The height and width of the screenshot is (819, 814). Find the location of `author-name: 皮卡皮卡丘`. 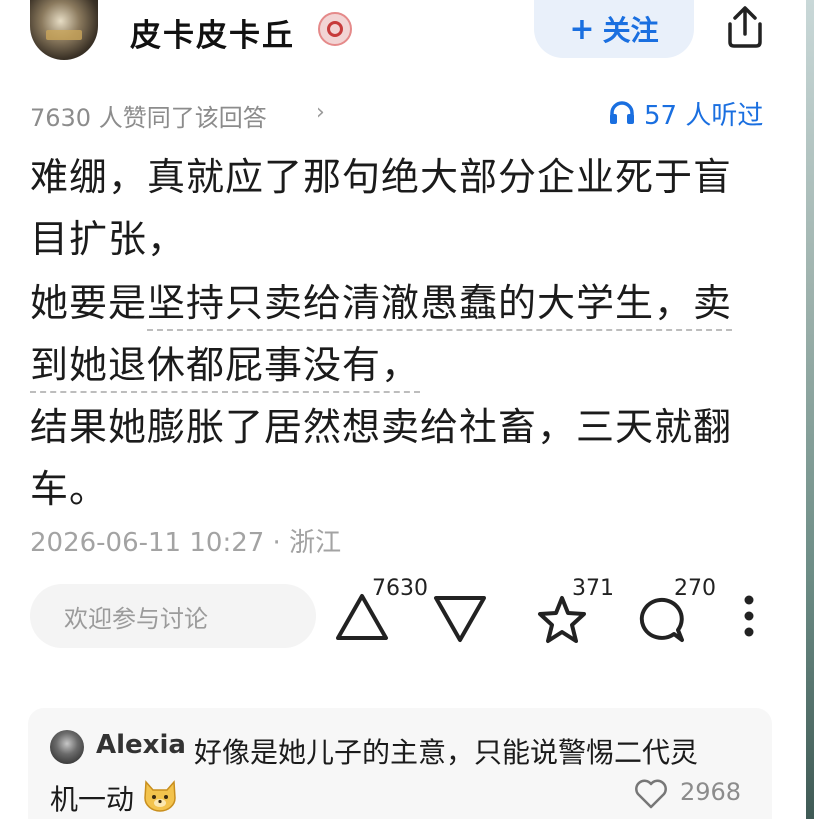

author-name: 皮卡皮卡丘 is located at coordinates (212, 32).